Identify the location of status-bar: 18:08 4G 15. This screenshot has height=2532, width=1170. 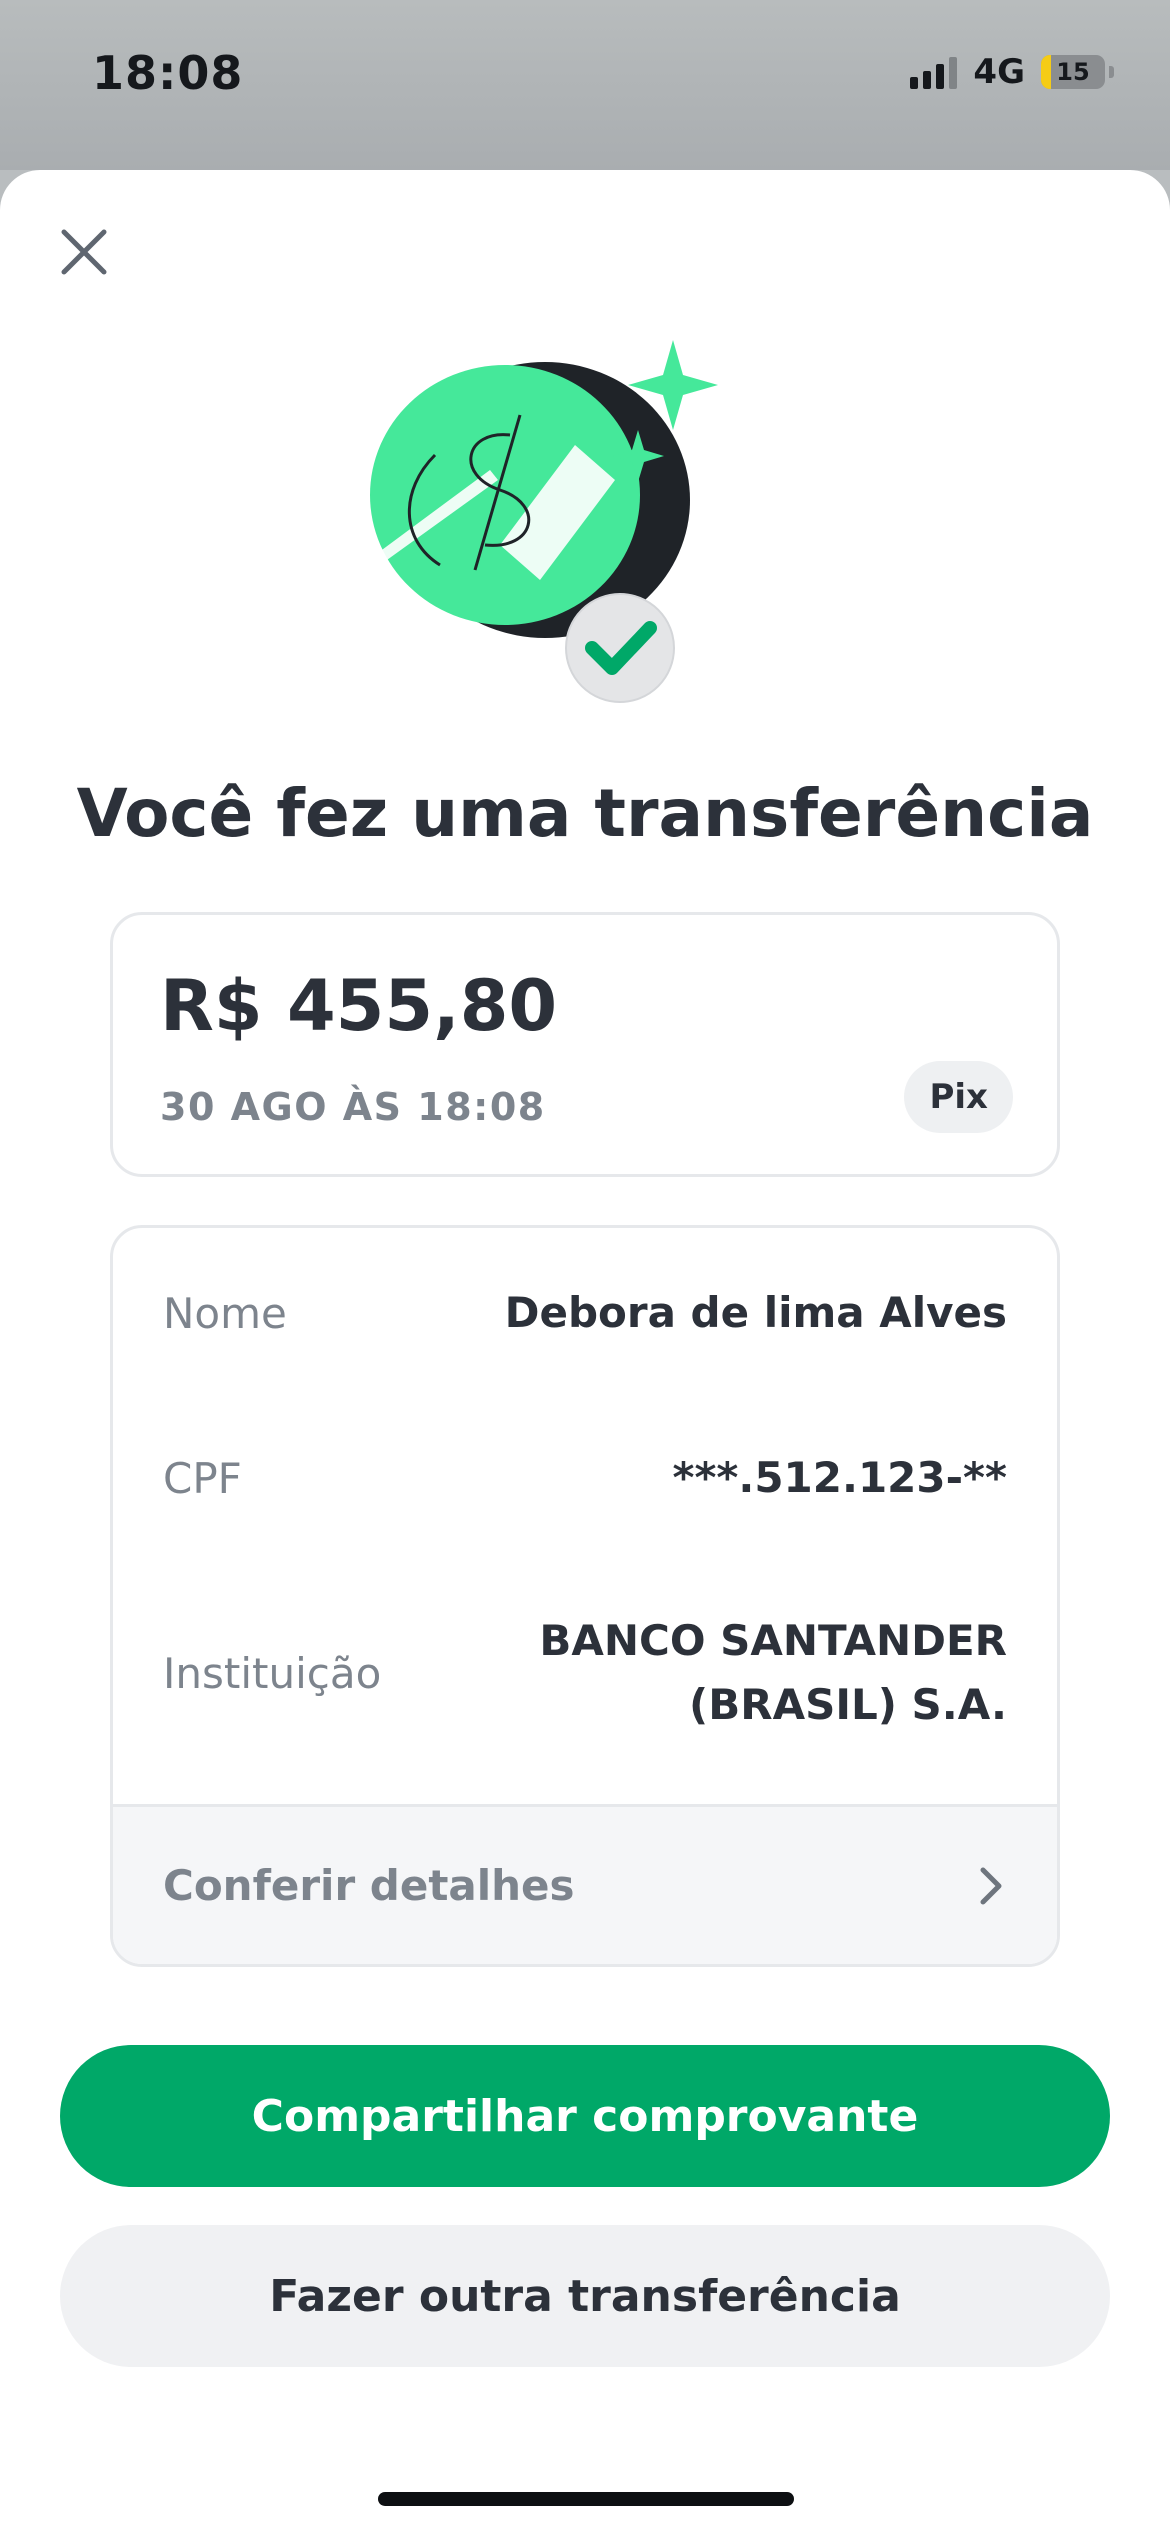
(585, 85).